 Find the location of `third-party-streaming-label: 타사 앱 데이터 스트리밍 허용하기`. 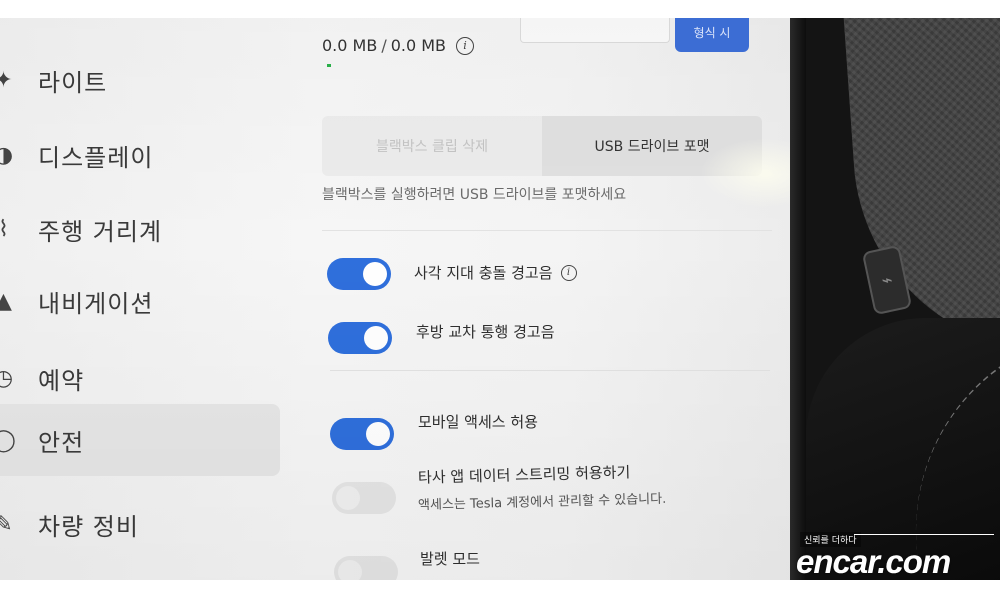

third-party-streaming-label: 타사 앱 데이터 스트리밍 허용하기 is located at coordinates (524, 474).